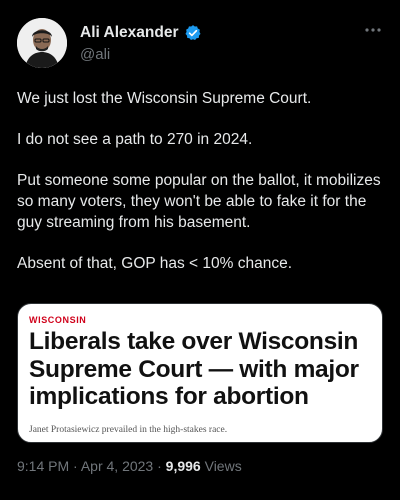 The width and height of the screenshot is (400, 500). I want to click on avatar, so click(42, 43).